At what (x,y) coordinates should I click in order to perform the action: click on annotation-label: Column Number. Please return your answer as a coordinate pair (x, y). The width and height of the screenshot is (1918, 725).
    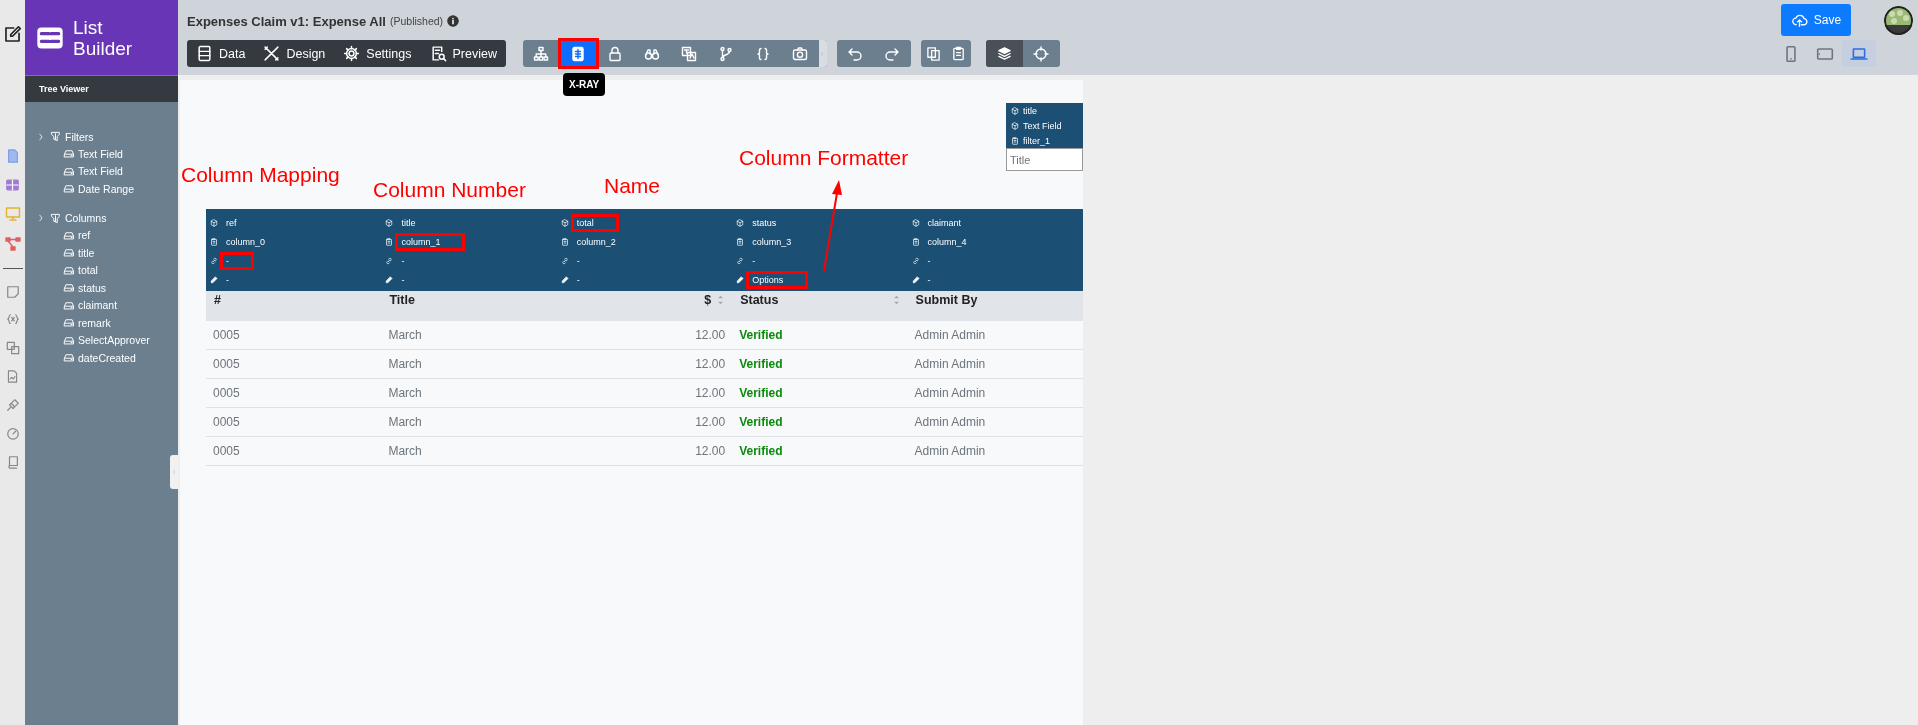
    Looking at the image, I should click on (449, 190).